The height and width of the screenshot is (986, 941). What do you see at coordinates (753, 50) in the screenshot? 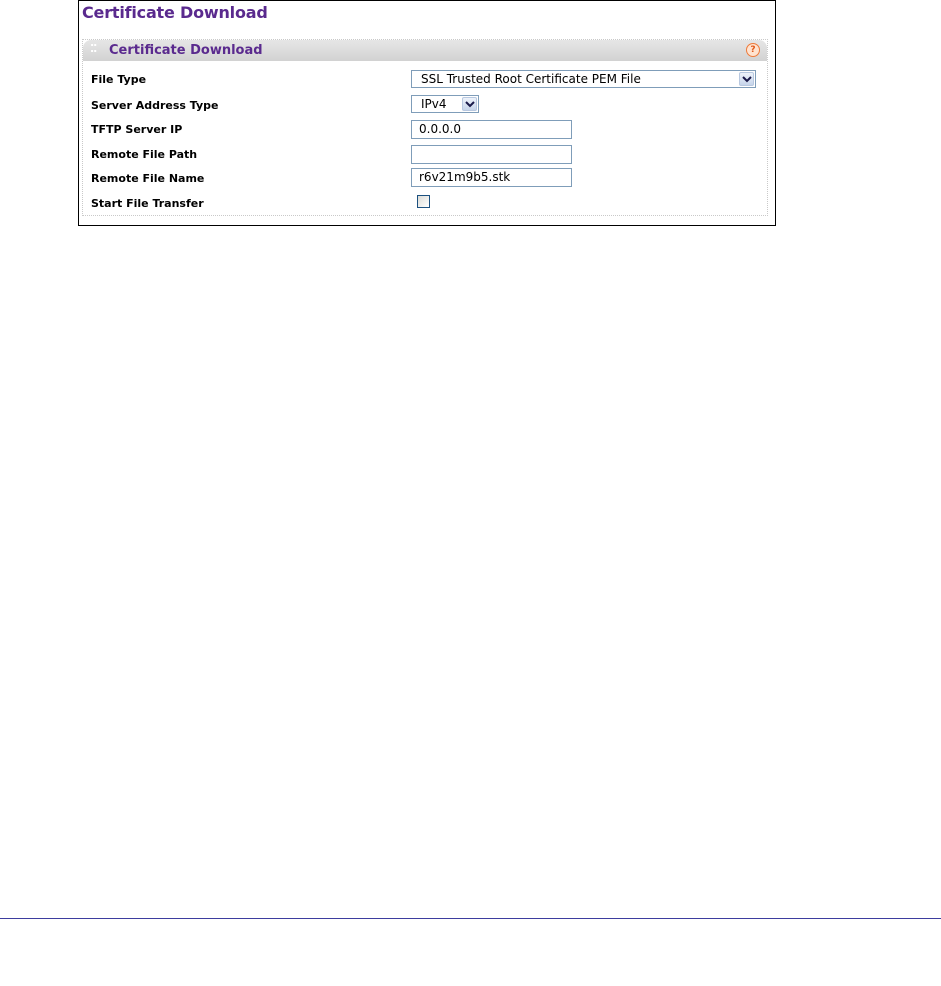
I see `help-circle-icon: ?` at bounding box center [753, 50].